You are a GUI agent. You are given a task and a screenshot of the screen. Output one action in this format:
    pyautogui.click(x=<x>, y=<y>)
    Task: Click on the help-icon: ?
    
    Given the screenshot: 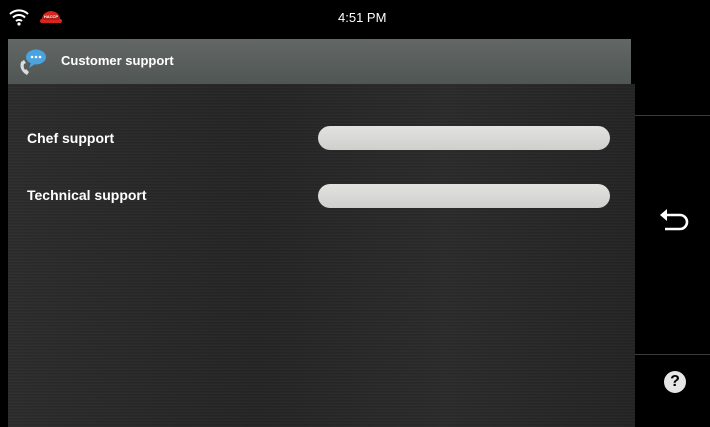 What is the action you would take?
    pyautogui.click(x=675, y=381)
    